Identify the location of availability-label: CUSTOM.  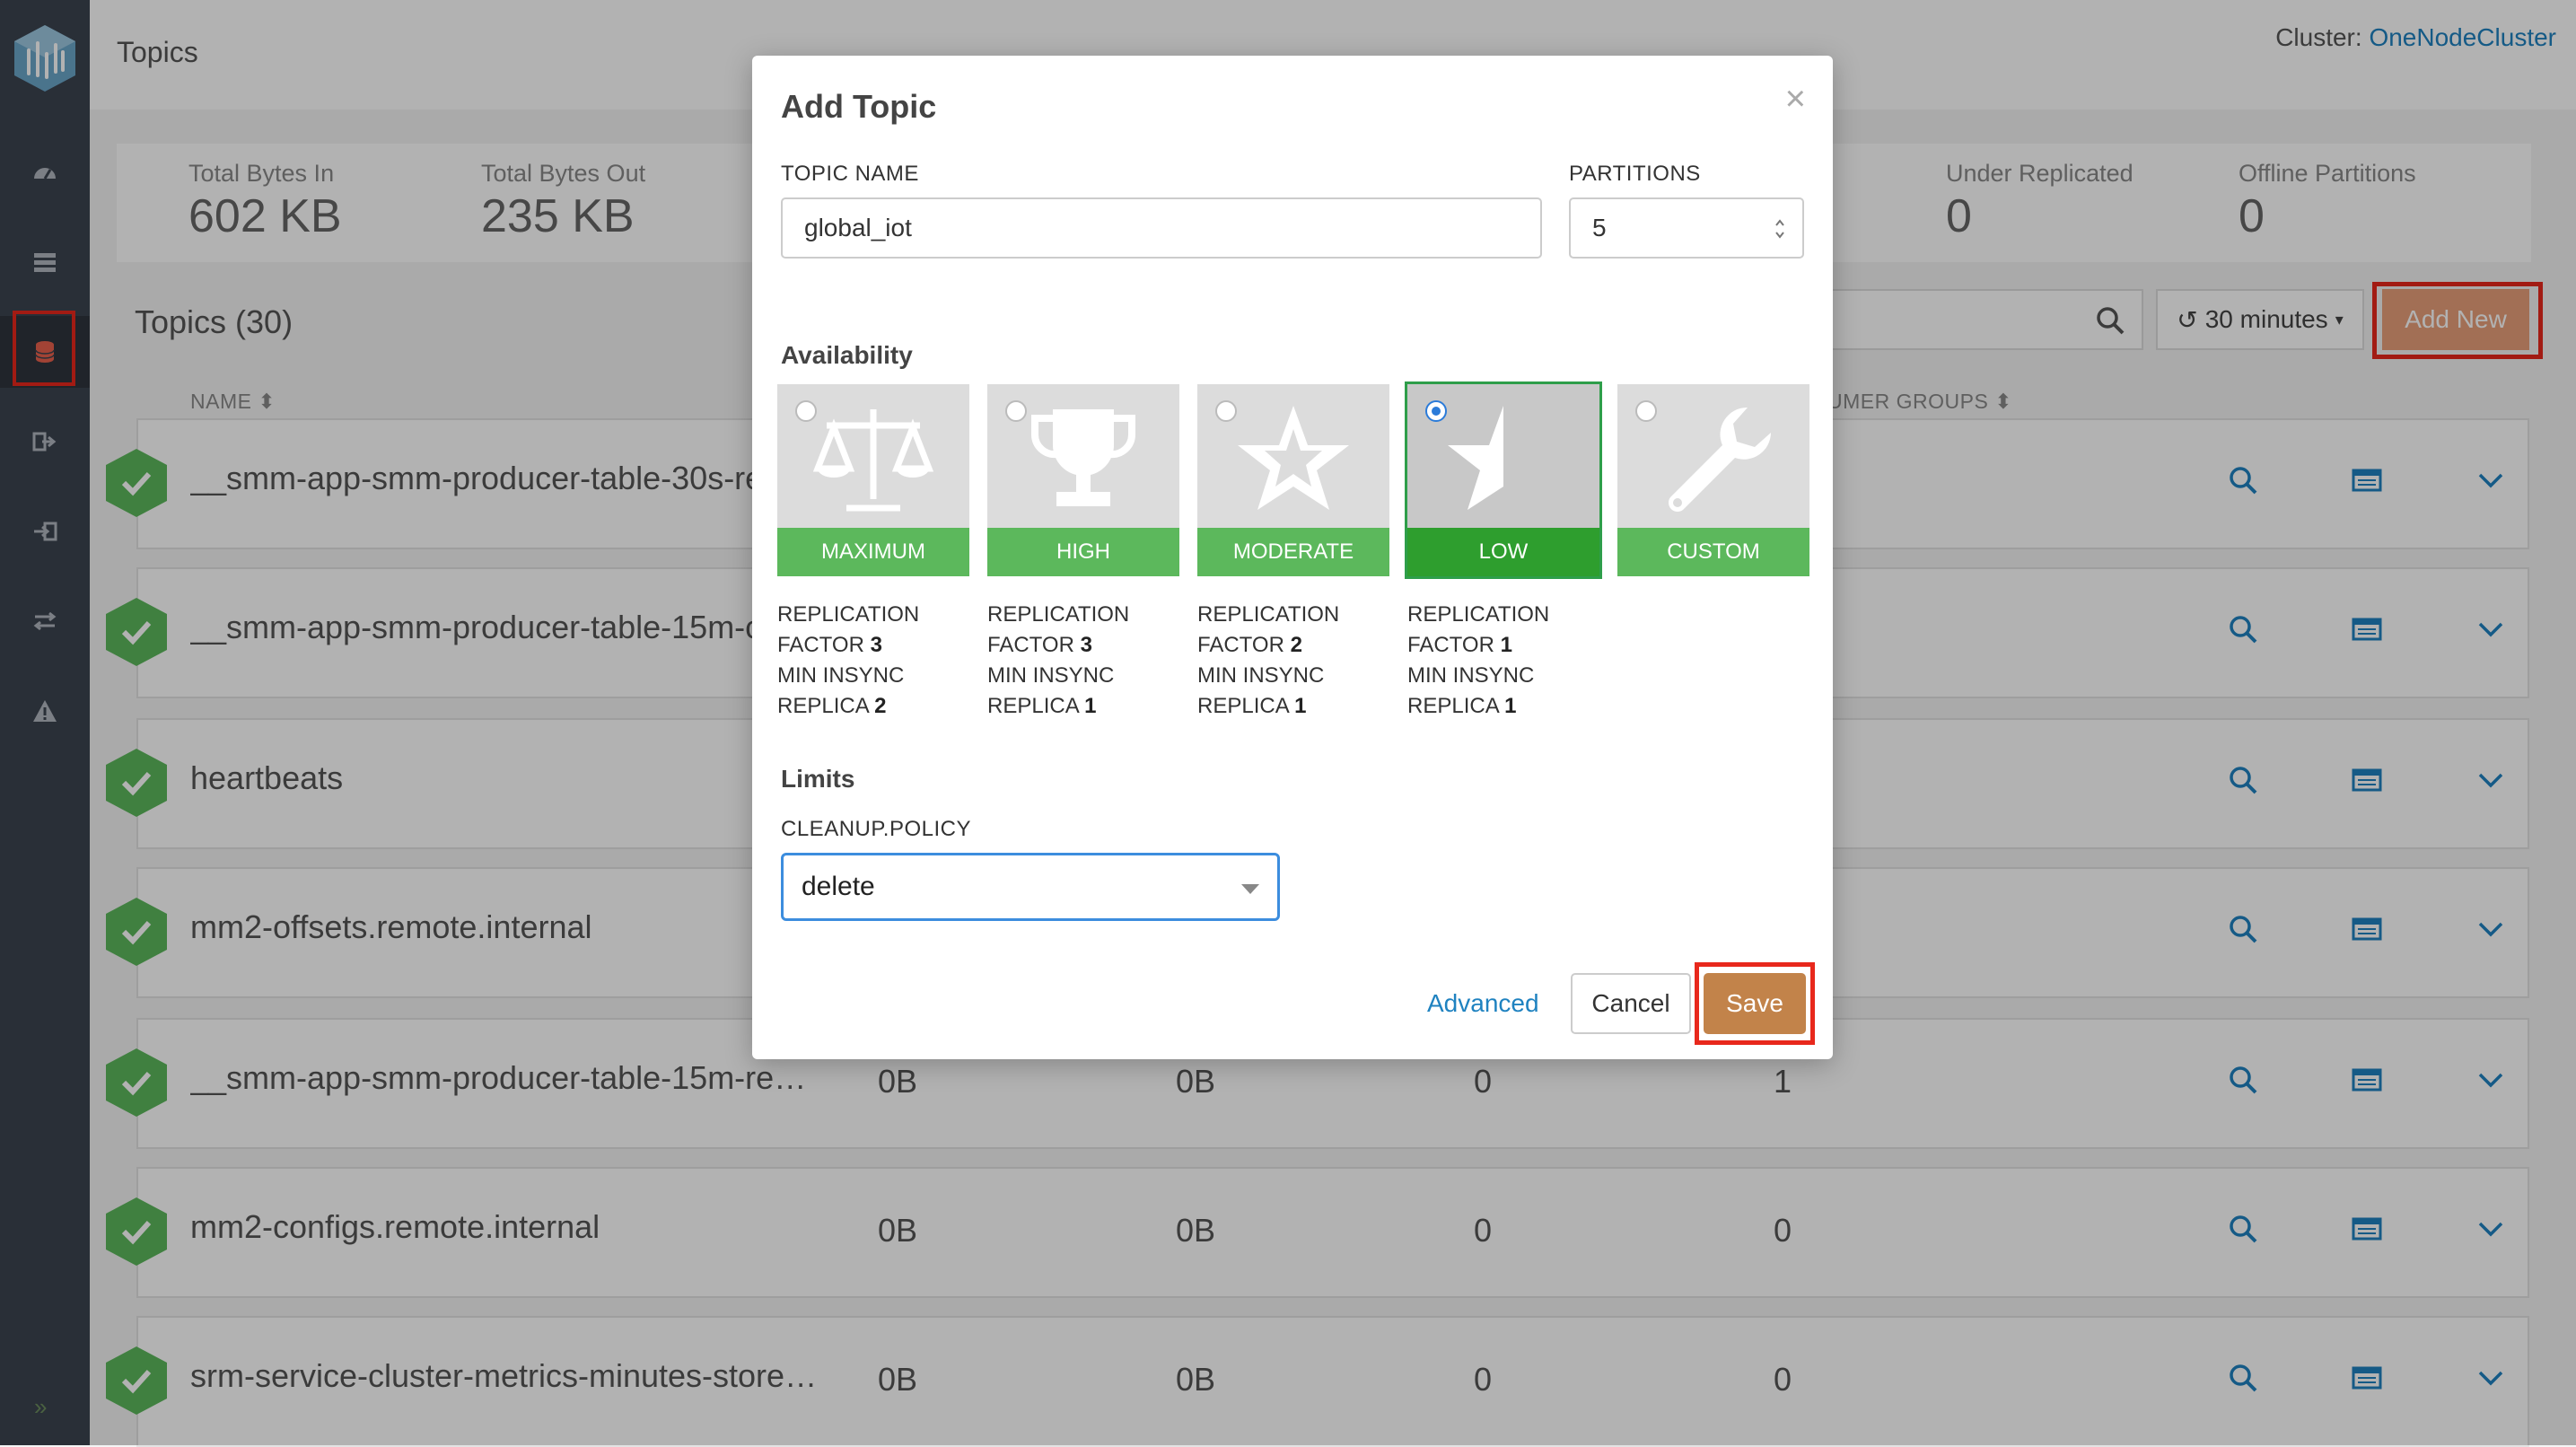
(1713, 552).